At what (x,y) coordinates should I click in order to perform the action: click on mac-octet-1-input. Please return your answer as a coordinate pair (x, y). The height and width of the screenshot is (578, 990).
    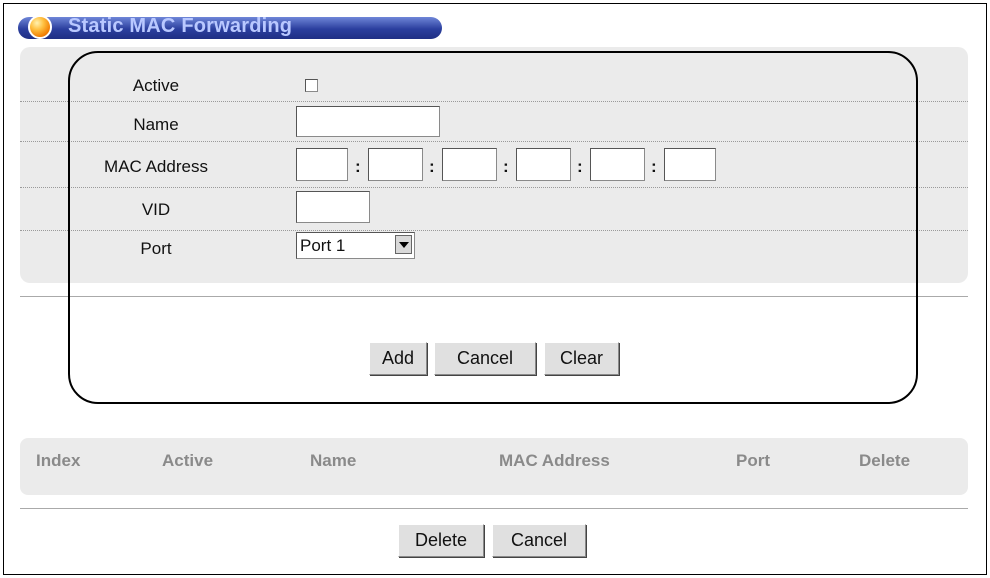
    Looking at the image, I should click on (322, 164).